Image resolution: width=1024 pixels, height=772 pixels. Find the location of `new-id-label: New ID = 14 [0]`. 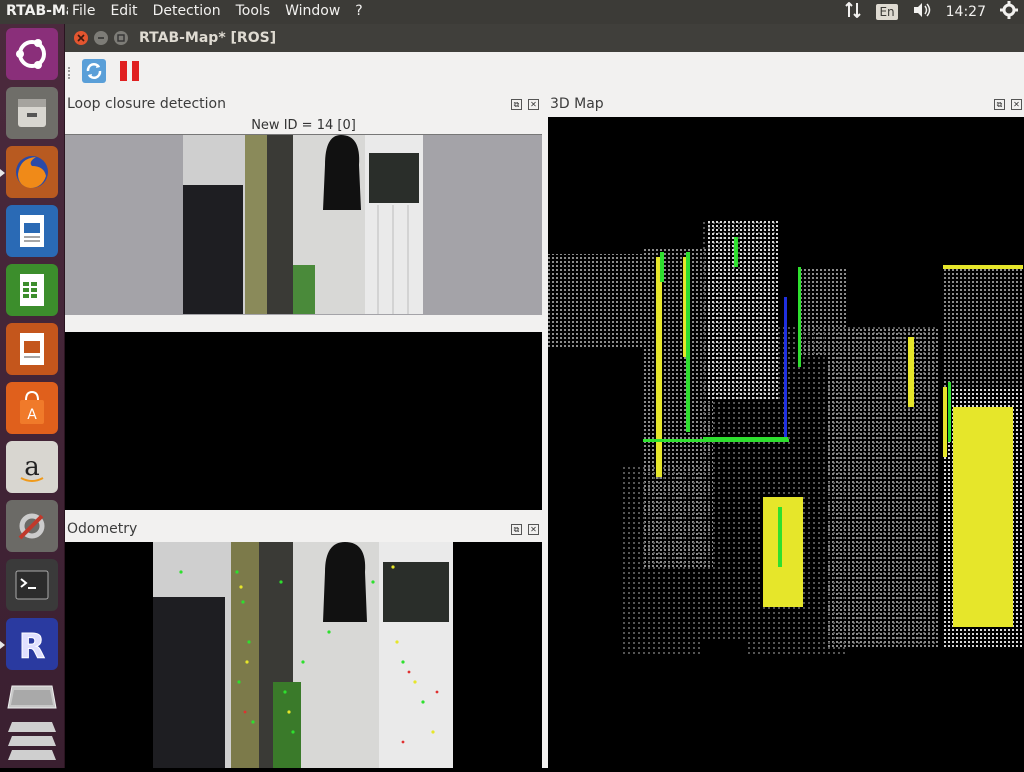

new-id-label: New ID = 14 [0] is located at coordinates (303, 125).